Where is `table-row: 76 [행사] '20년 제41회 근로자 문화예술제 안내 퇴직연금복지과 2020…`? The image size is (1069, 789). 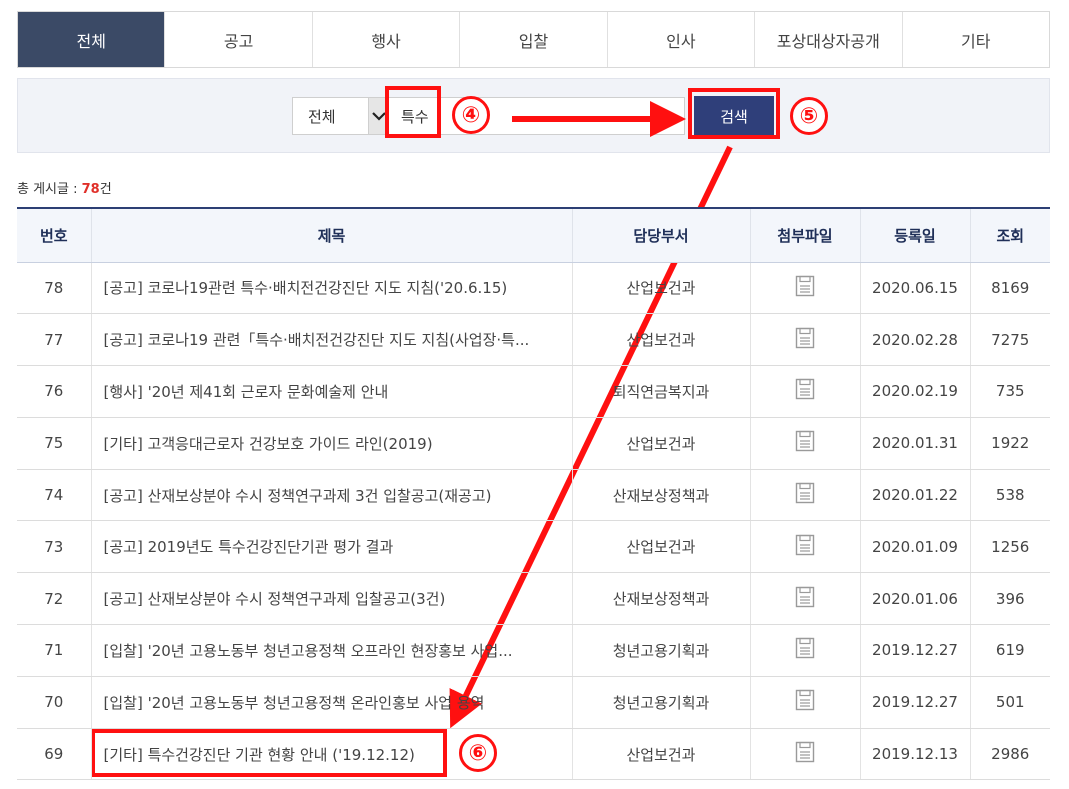 table-row: 76 [행사] '20년 제41회 근로자 문화예술제 안내 퇴직연금복지과 2020… is located at coordinates (533, 391).